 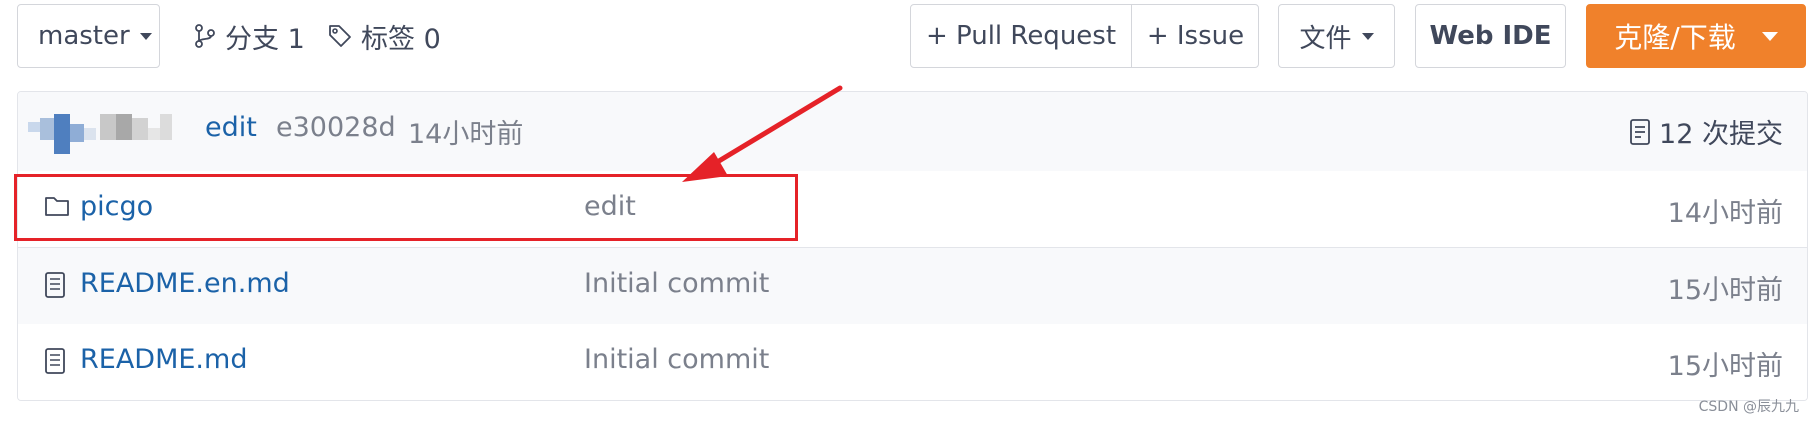 I want to click on watermark: CSDN @辰九九, so click(x=1748, y=407).